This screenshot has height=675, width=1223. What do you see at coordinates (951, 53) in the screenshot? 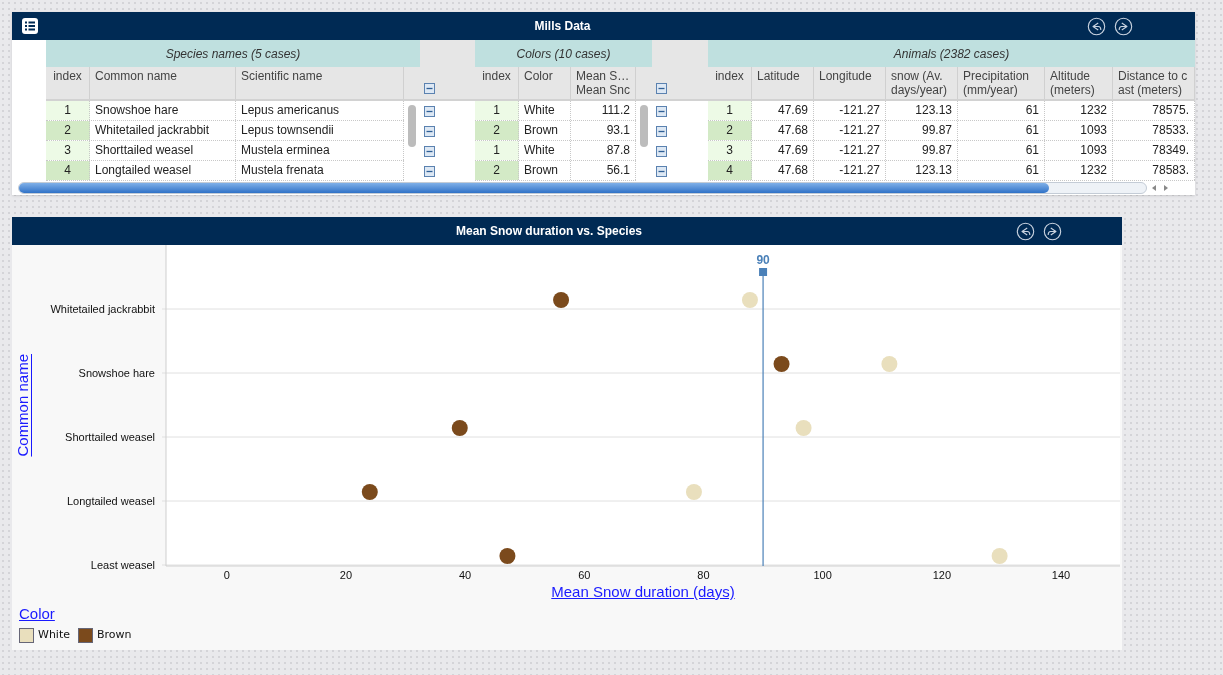
I see `group-header: Animals (2382 cases)` at bounding box center [951, 53].